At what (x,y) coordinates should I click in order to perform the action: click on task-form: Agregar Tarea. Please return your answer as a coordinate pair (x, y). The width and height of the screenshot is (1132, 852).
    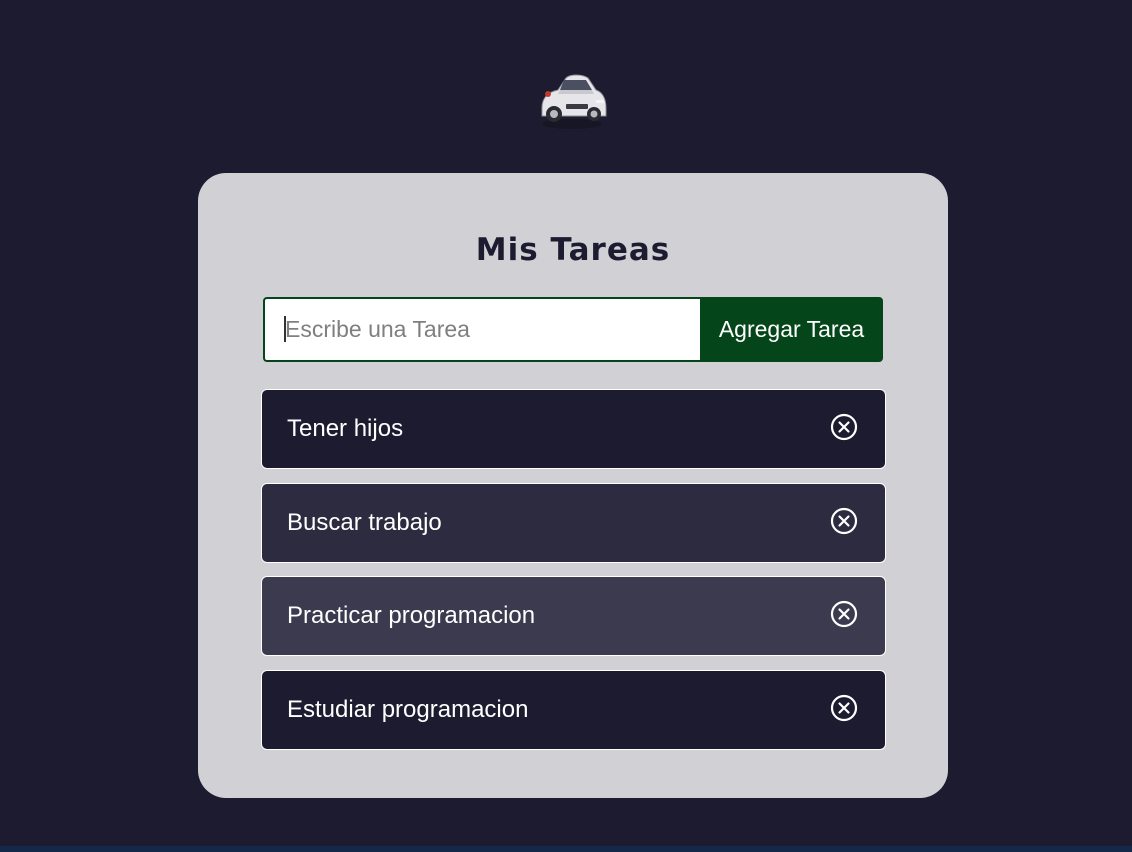
    Looking at the image, I should click on (573, 329).